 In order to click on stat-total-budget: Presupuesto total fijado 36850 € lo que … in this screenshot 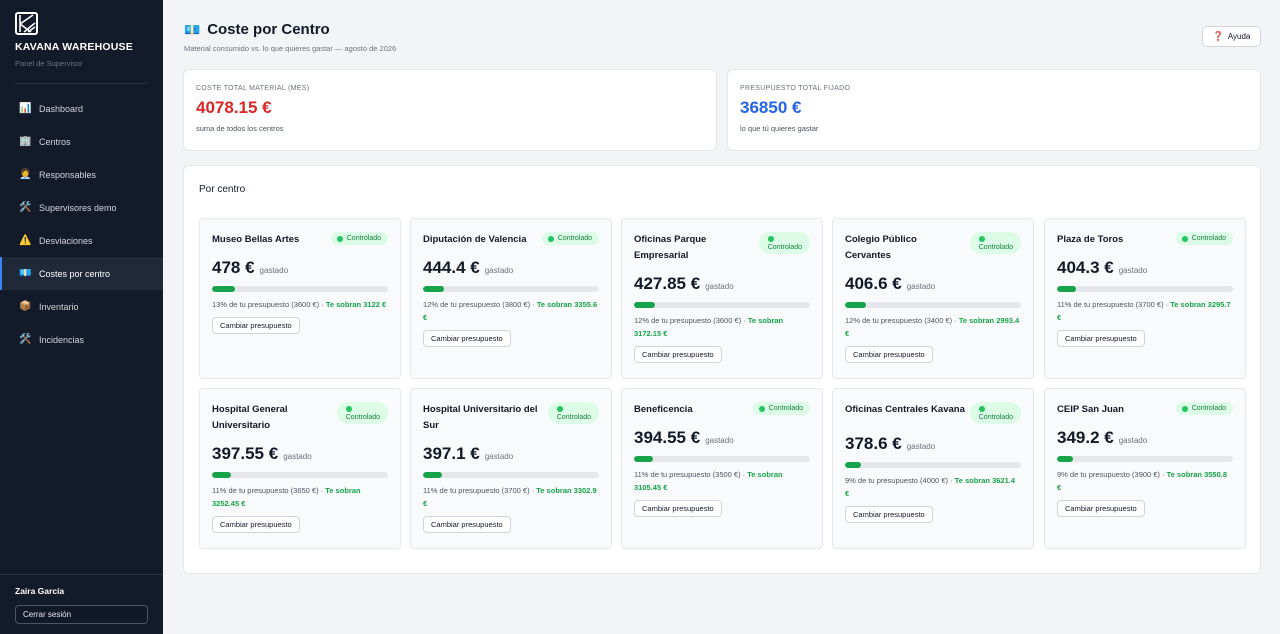, I will do `click(994, 110)`.